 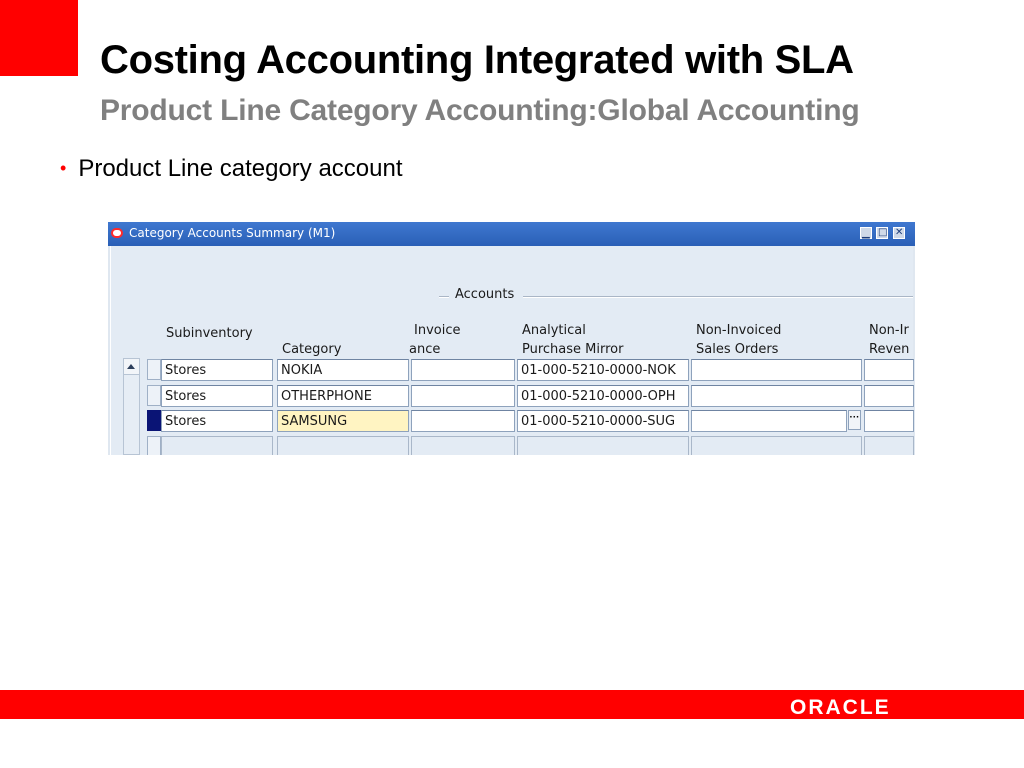 I want to click on category-field: OTHERPHONE, so click(x=343, y=396).